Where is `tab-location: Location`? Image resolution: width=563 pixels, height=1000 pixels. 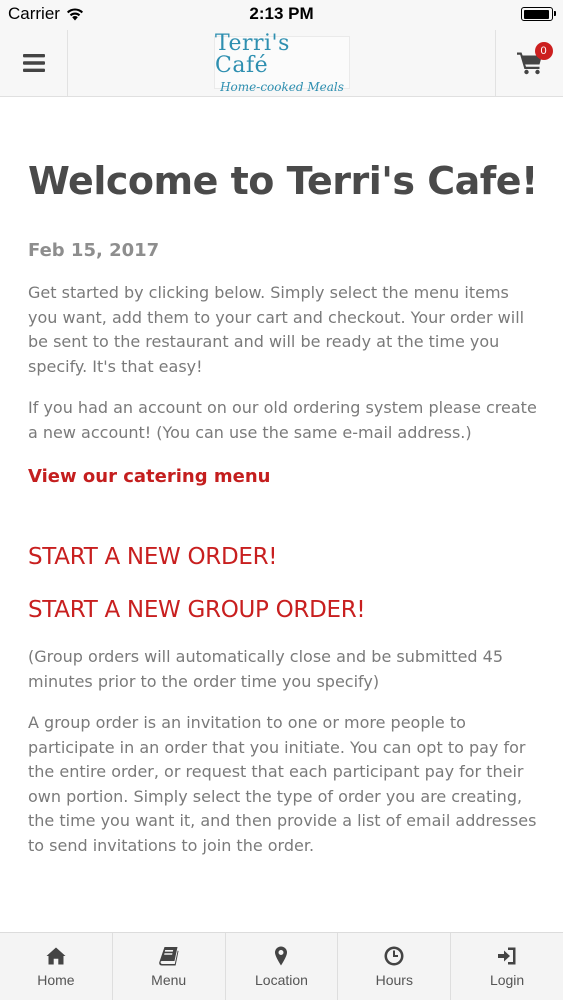
tab-location: Location is located at coordinates (282, 966).